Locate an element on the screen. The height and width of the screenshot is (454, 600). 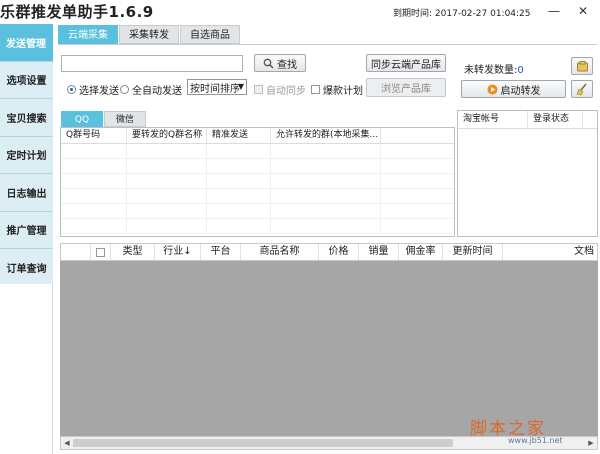
hot-plan-option: 爆款计划 is located at coordinates (337, 89).